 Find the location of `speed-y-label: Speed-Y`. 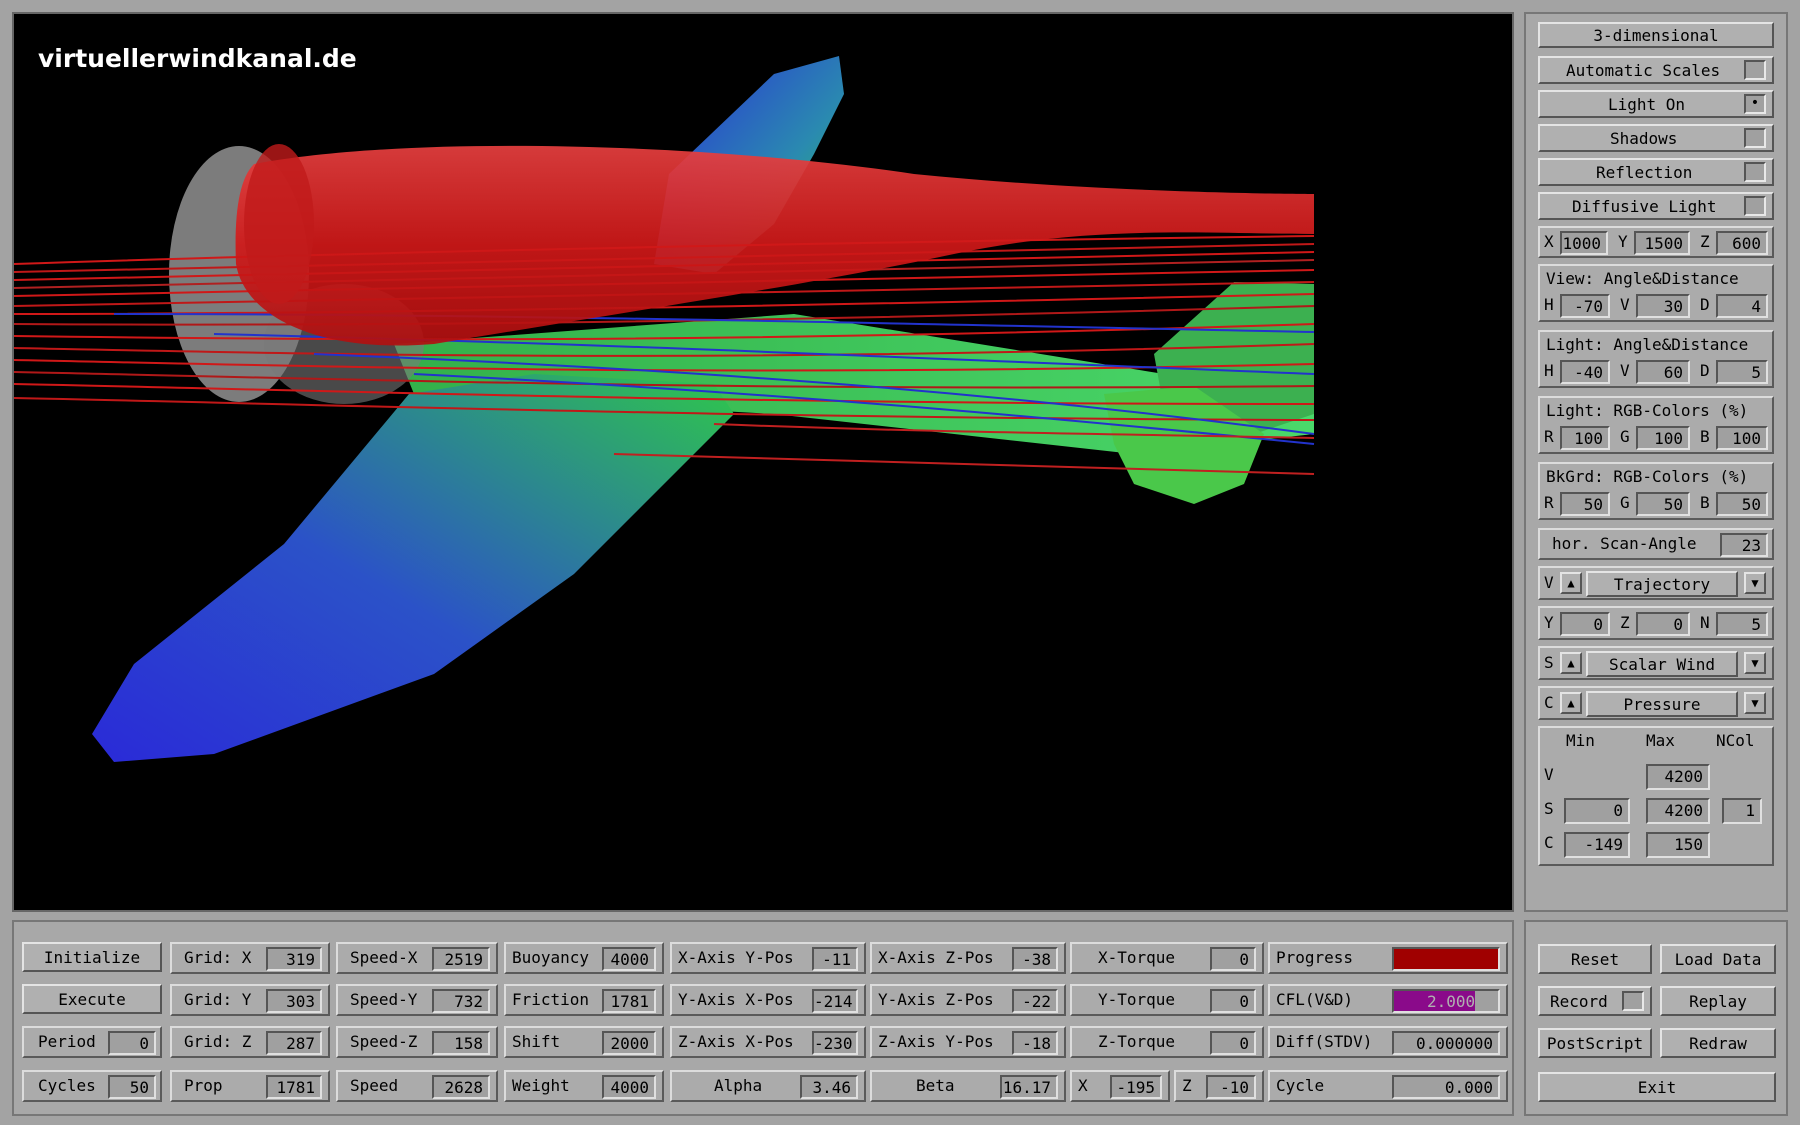

speed-y-label: Speed-Y is located at coordinates (384, 999).